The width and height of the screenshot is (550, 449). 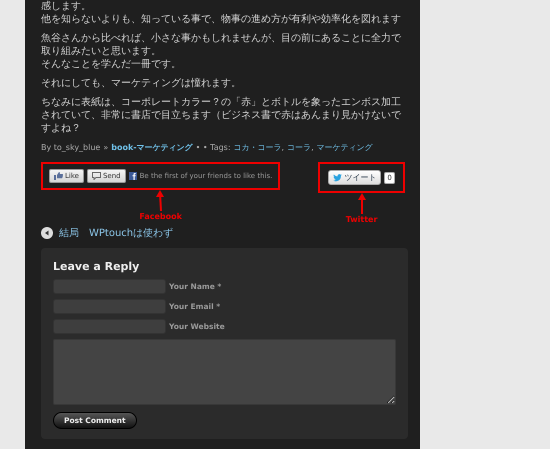 I want to click on tag-link: マーケティング, so click(x=344, y=147).